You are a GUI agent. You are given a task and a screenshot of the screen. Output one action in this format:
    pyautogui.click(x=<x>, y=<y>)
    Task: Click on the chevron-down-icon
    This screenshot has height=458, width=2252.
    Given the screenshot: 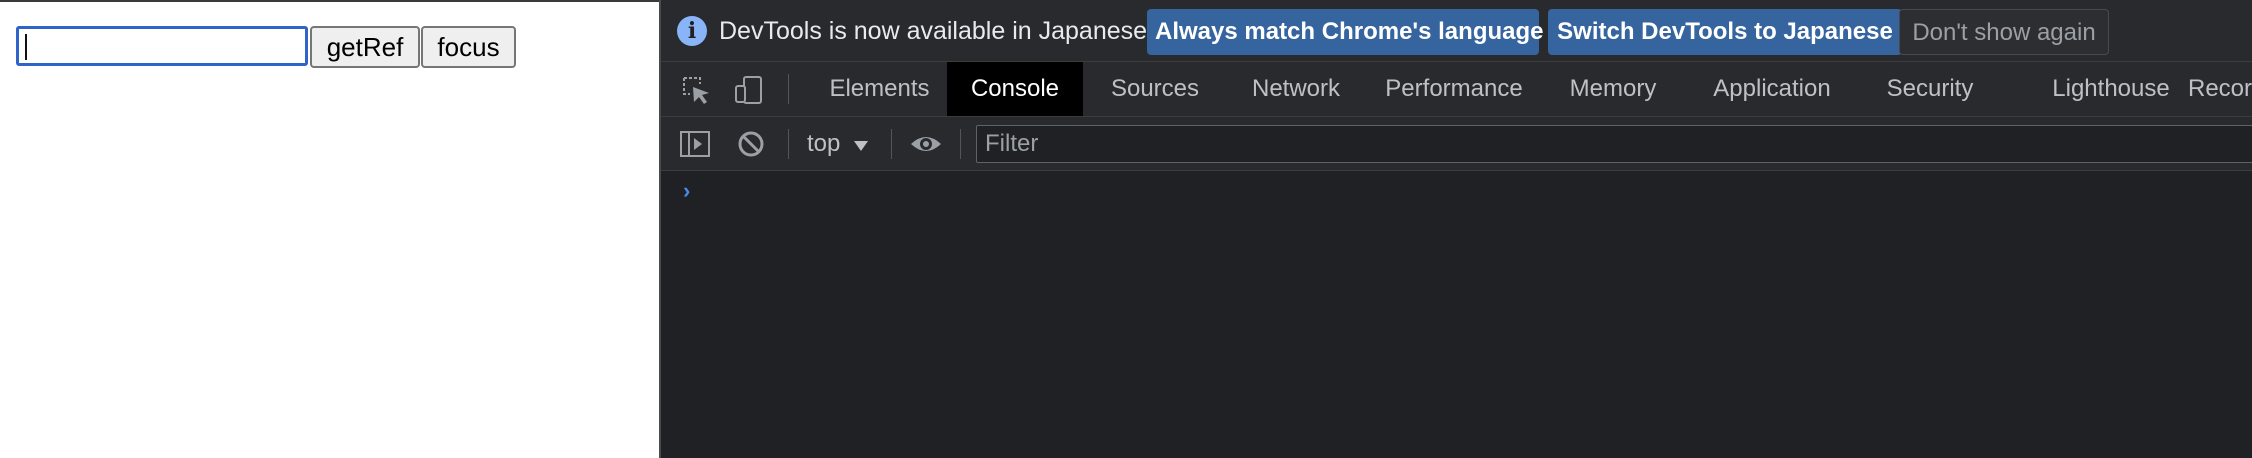 What is the action you would take?
    pyautogui.click(x=861, y=146)
    